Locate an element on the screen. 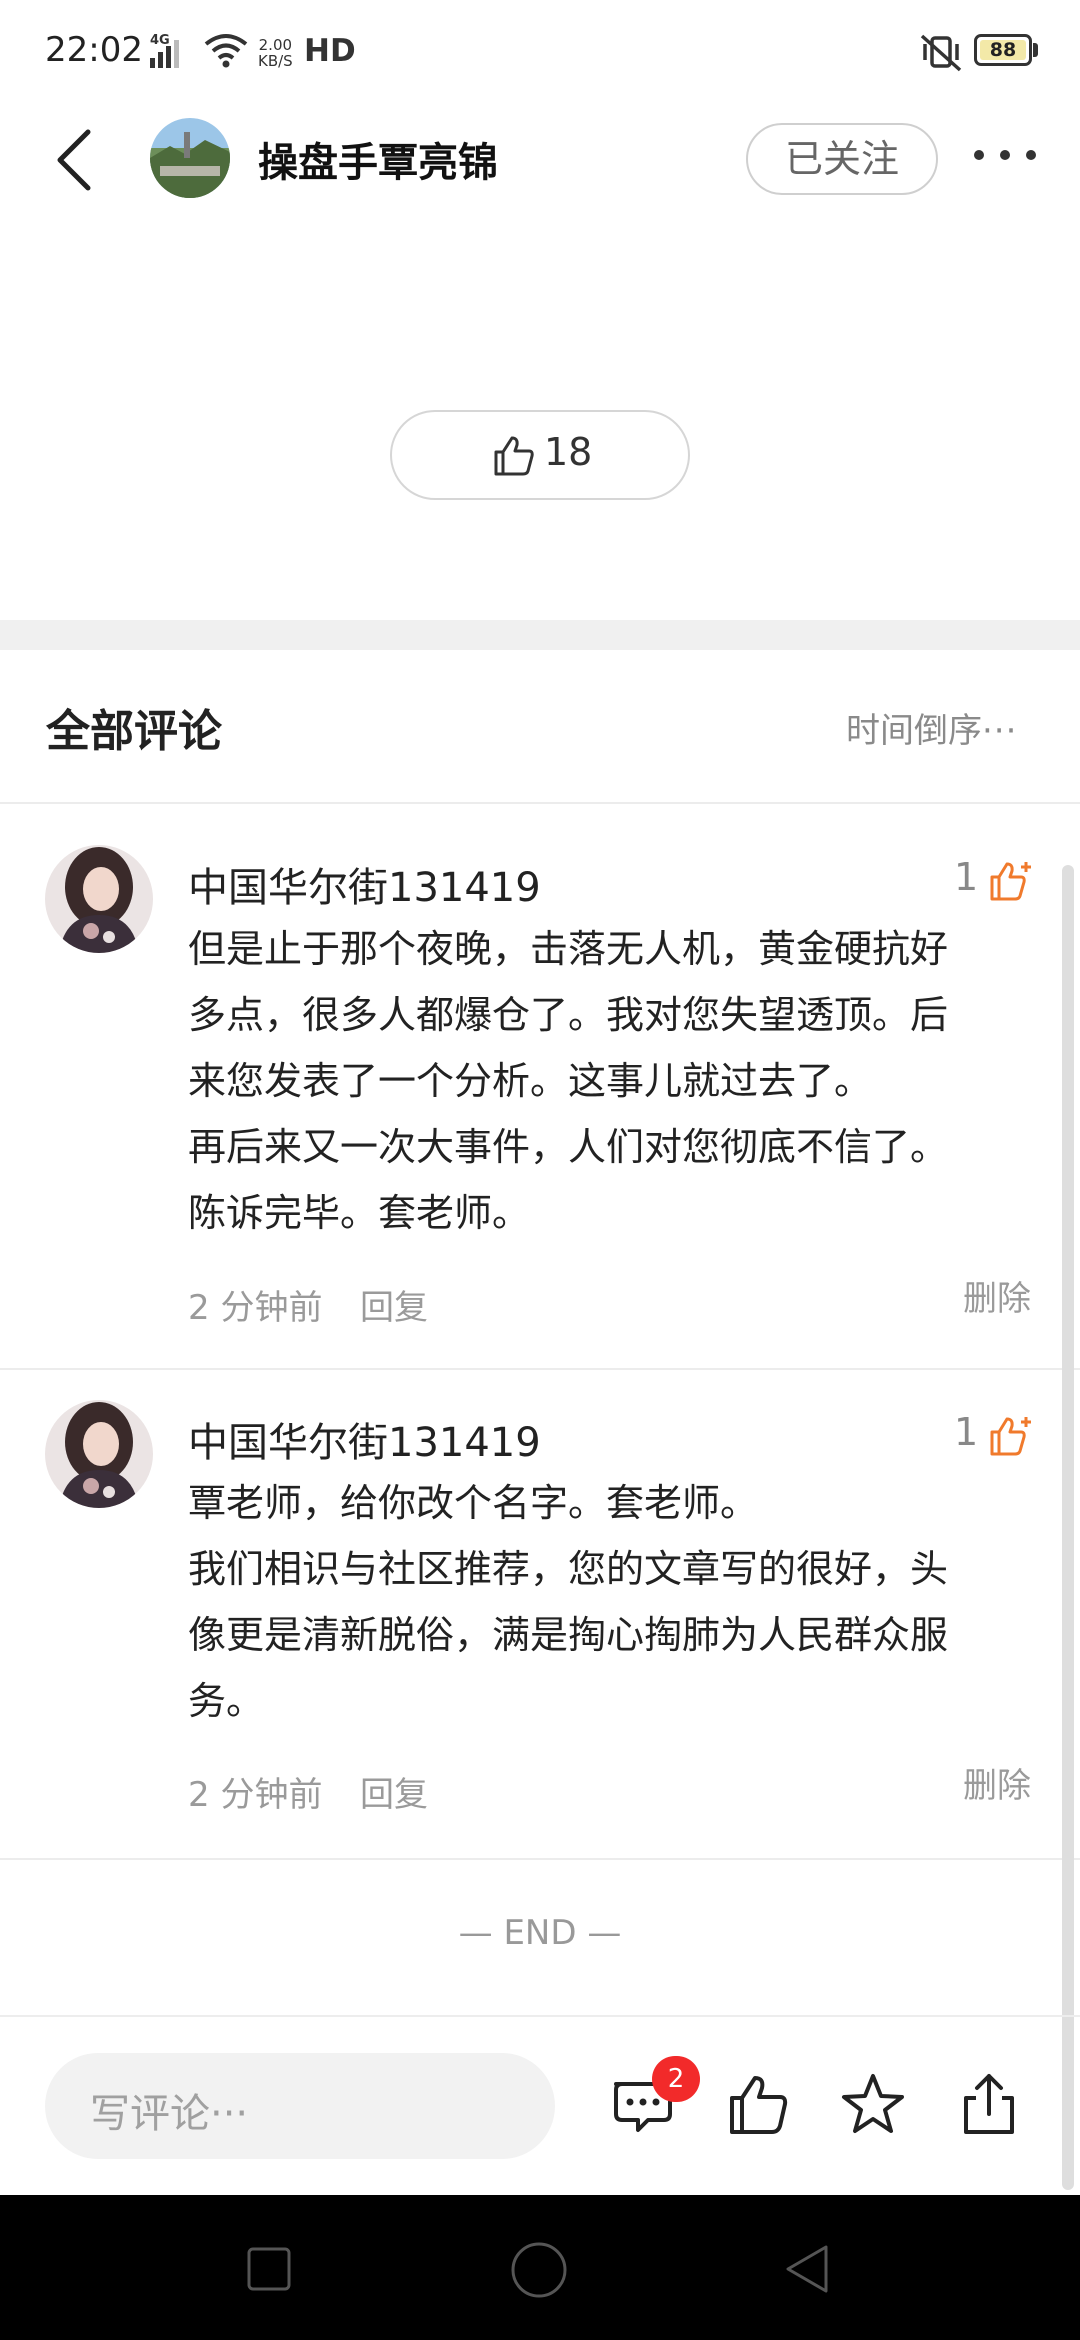 This screenshot has width=1080, height=2340. section-divider is located at coordinates (540, 635).